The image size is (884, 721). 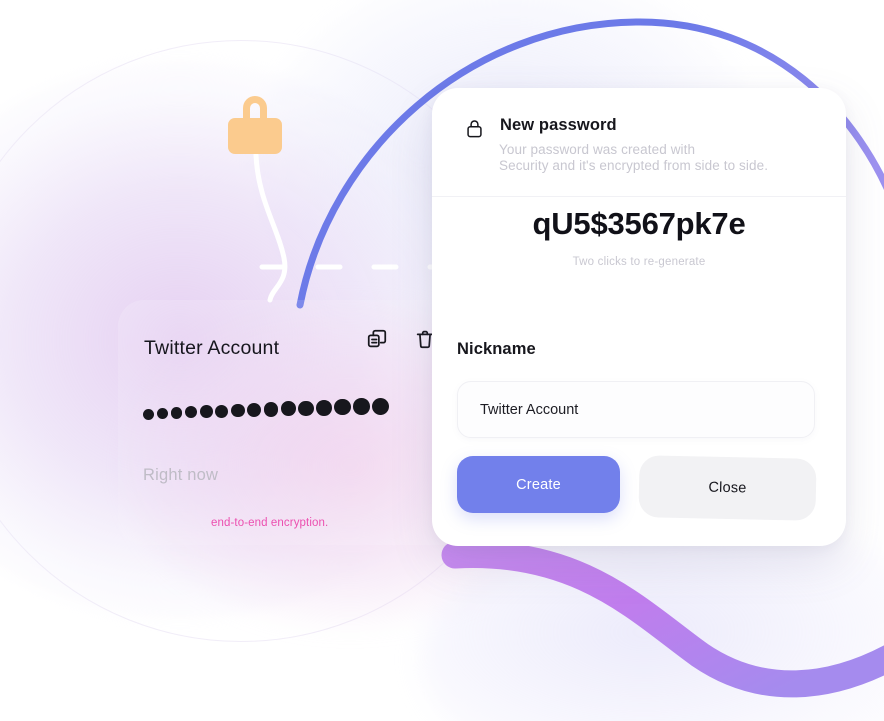 What do you see at coordinates (255, 125) in the screenshot?
I see `padlock-balloon-icon` at bounding box center [255, 125].